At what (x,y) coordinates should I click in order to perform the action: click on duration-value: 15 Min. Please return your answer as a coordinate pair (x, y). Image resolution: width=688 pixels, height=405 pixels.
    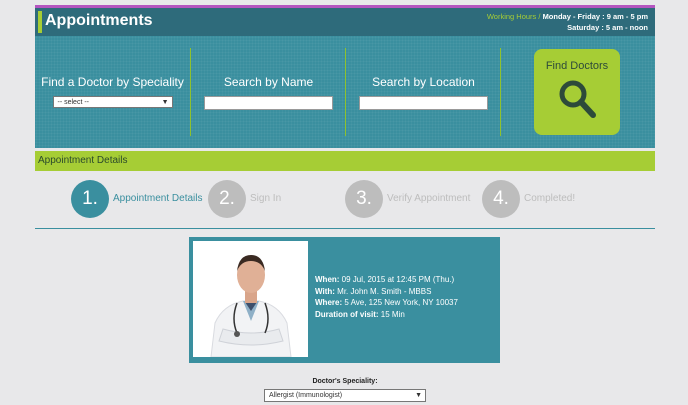
    Looking at the image, I should click on (392, 314).